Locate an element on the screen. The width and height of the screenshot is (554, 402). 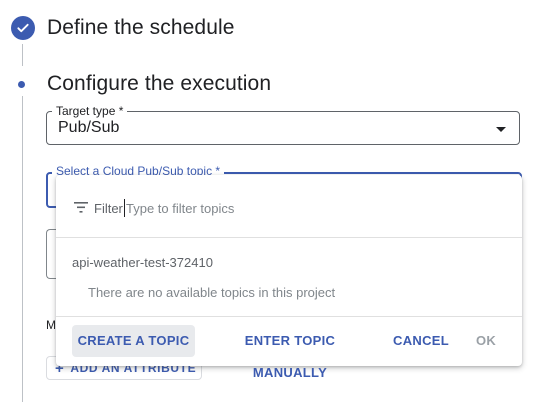
enter-topic-manually-button: ENTER TOPIC MANUALLY is located at coordinates (290, 352).